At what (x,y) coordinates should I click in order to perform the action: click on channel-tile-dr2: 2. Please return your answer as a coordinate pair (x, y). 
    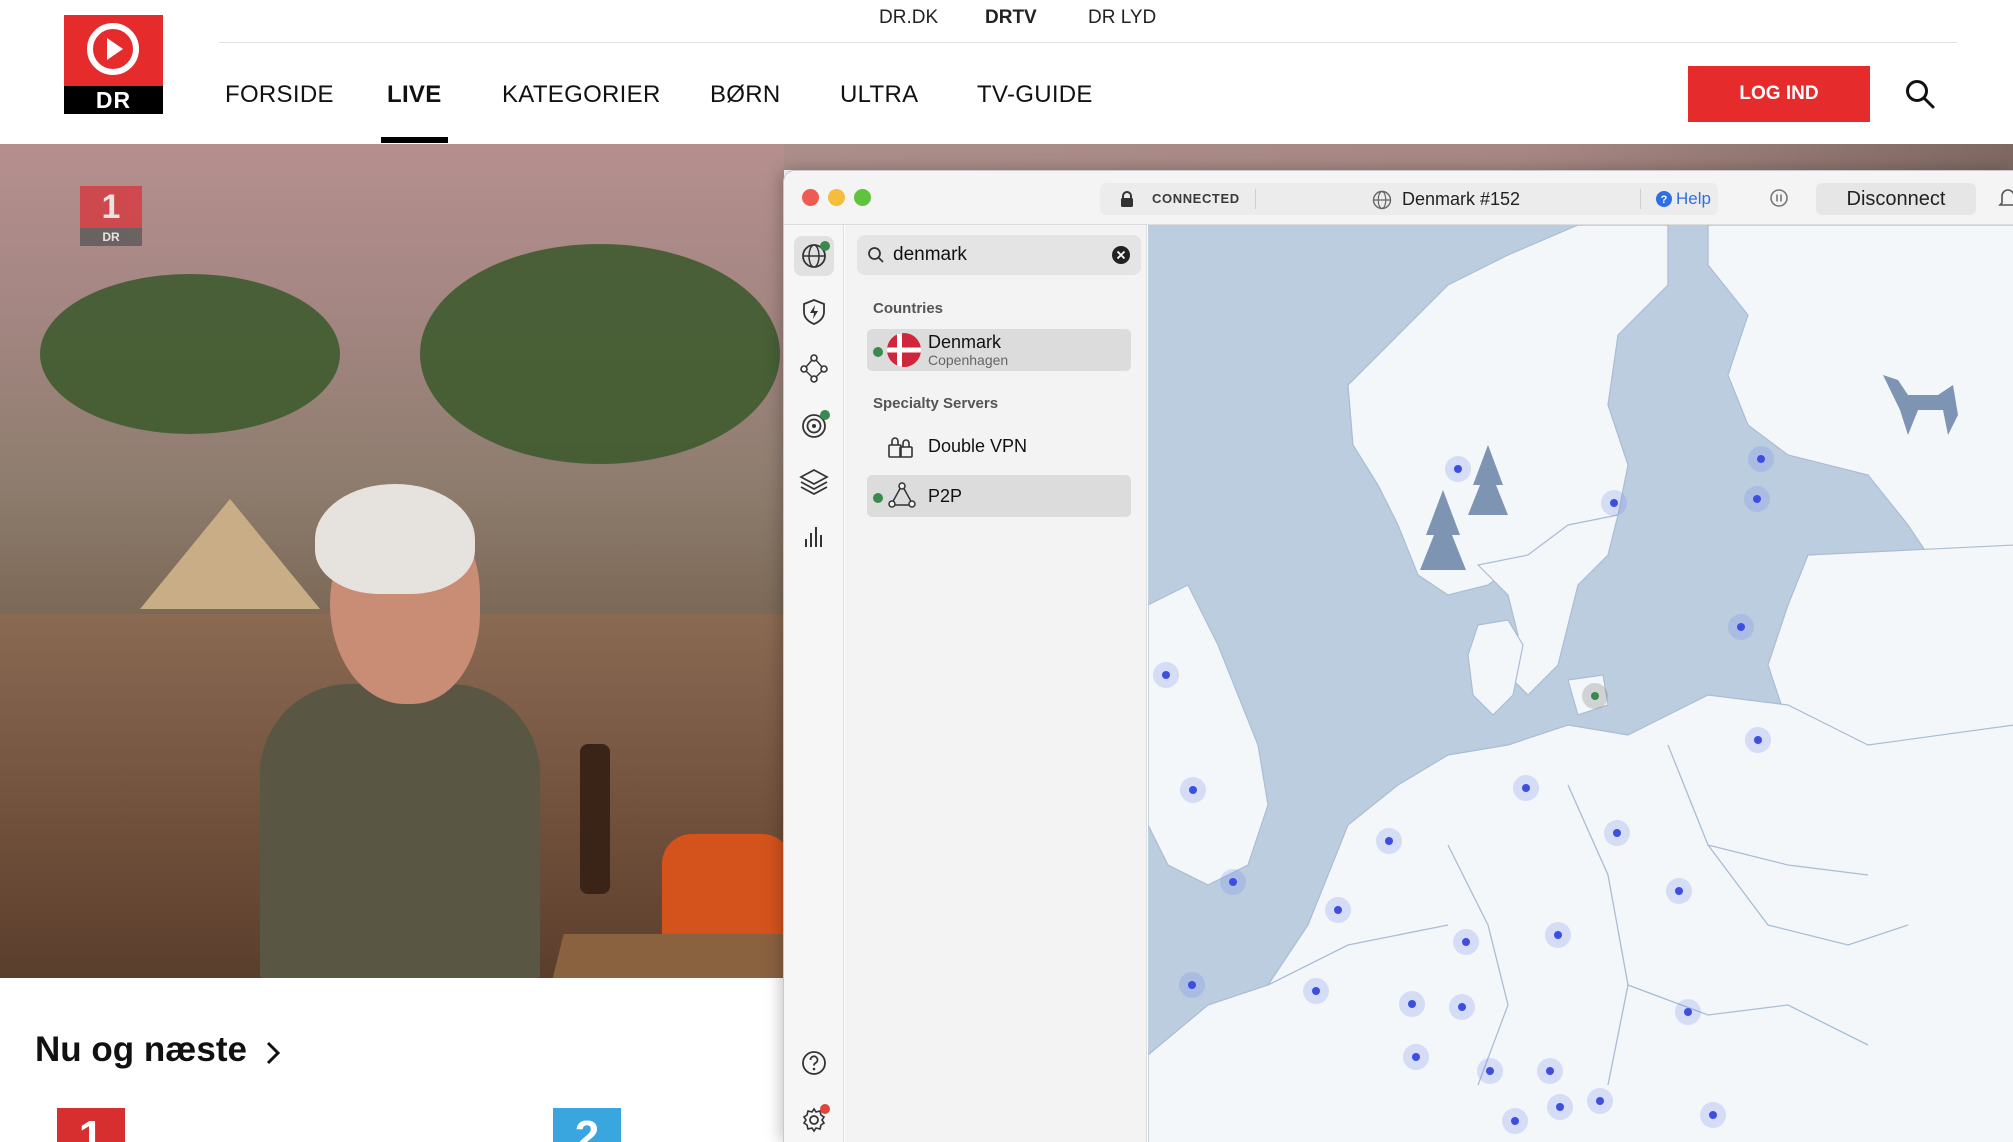
    Looking at the image, I should click on (587, 1125).